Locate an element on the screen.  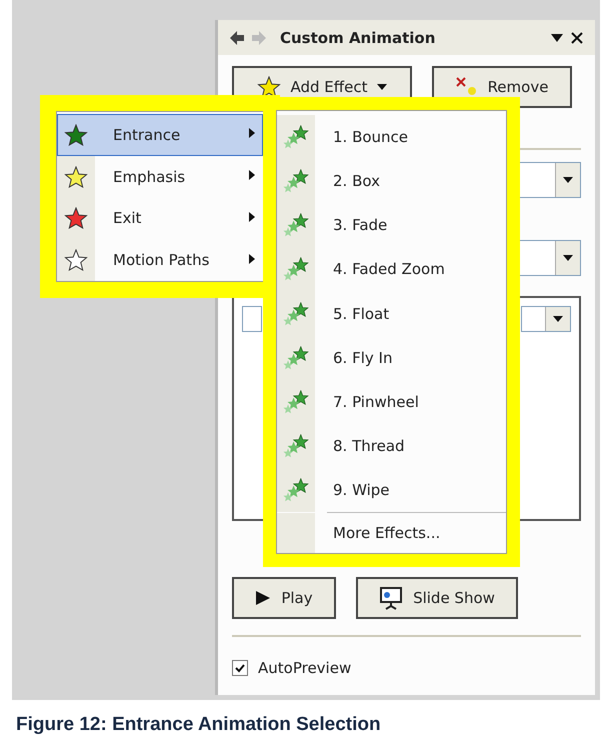
menu-item: 1. Bounce is located at coordinates (391, 137).